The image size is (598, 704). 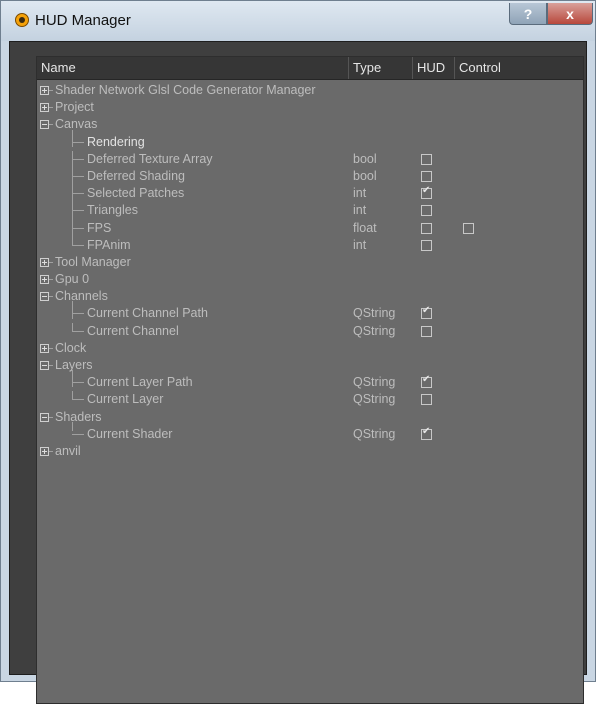 I want to click on row-name: Layers, so click(x=74, y=365).